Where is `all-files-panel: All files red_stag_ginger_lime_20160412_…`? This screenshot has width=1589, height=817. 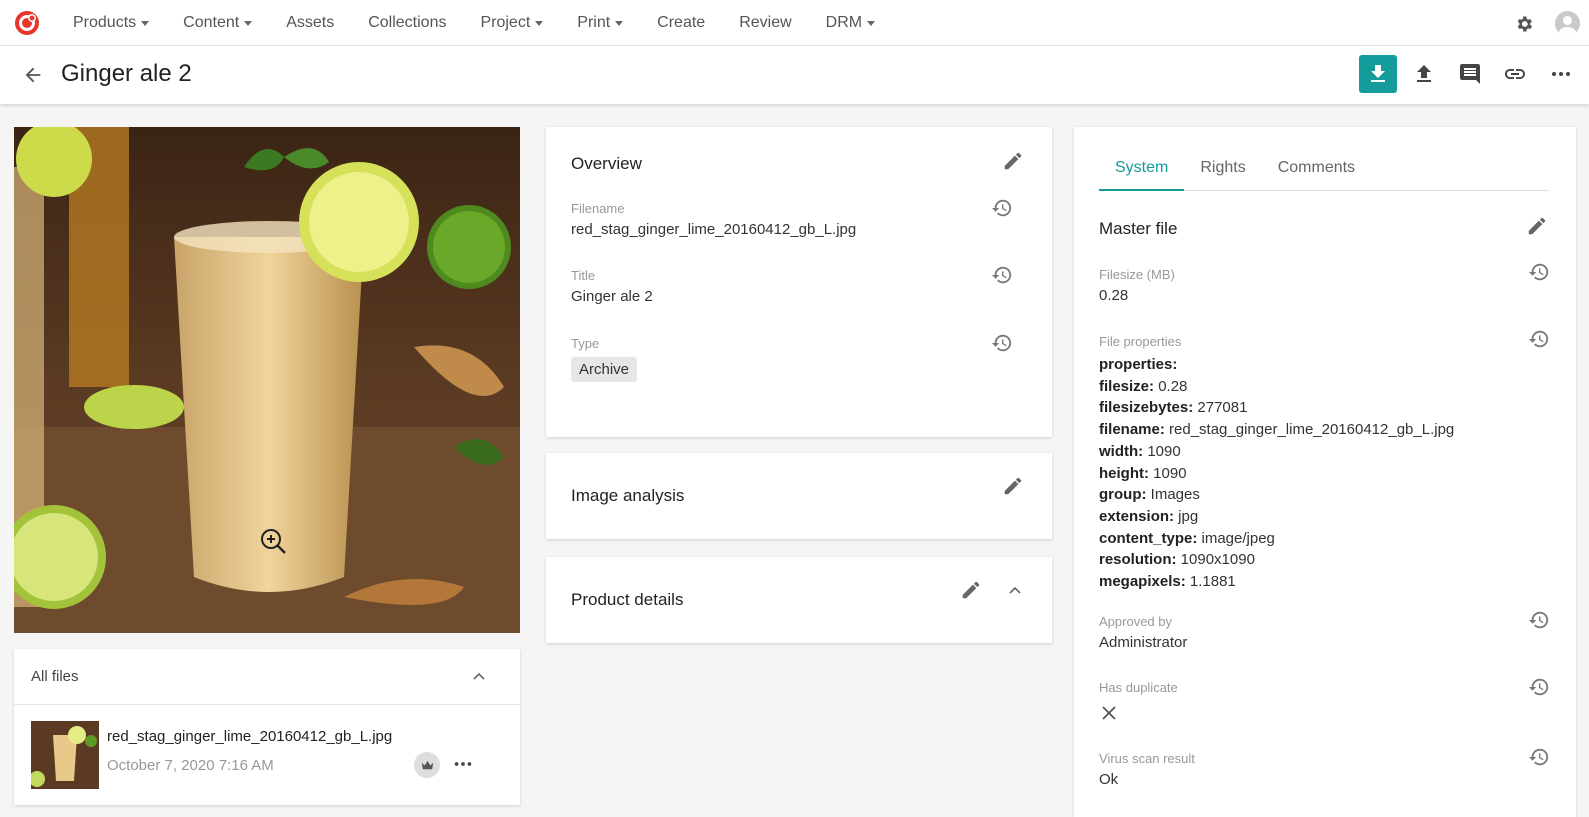 all-files-panel: All files red_stag_ginger_lime_20160412_… is located at coordinates (267, 727).